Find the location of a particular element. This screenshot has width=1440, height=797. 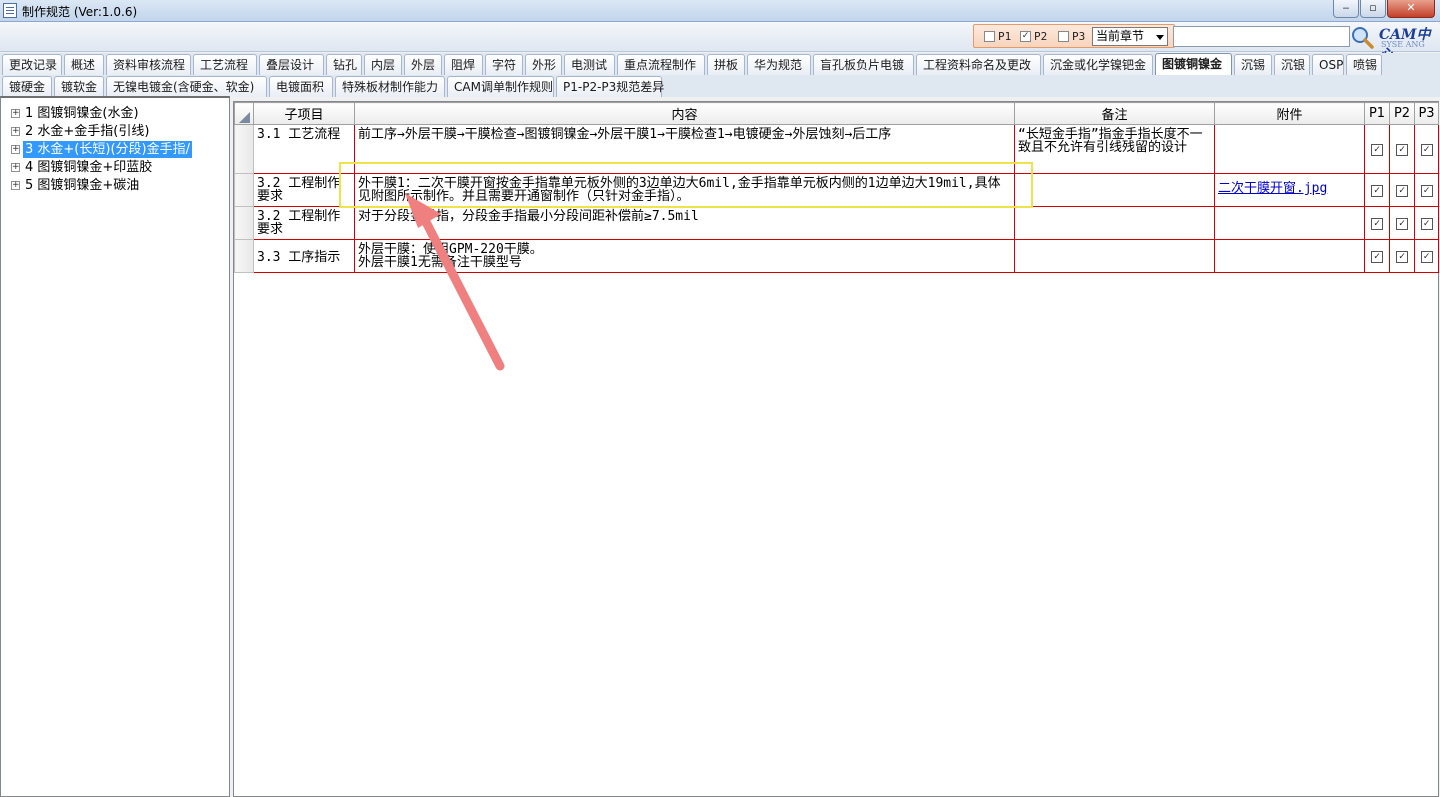

tab-8: 阻焊 is located at coordinates (463, 64).